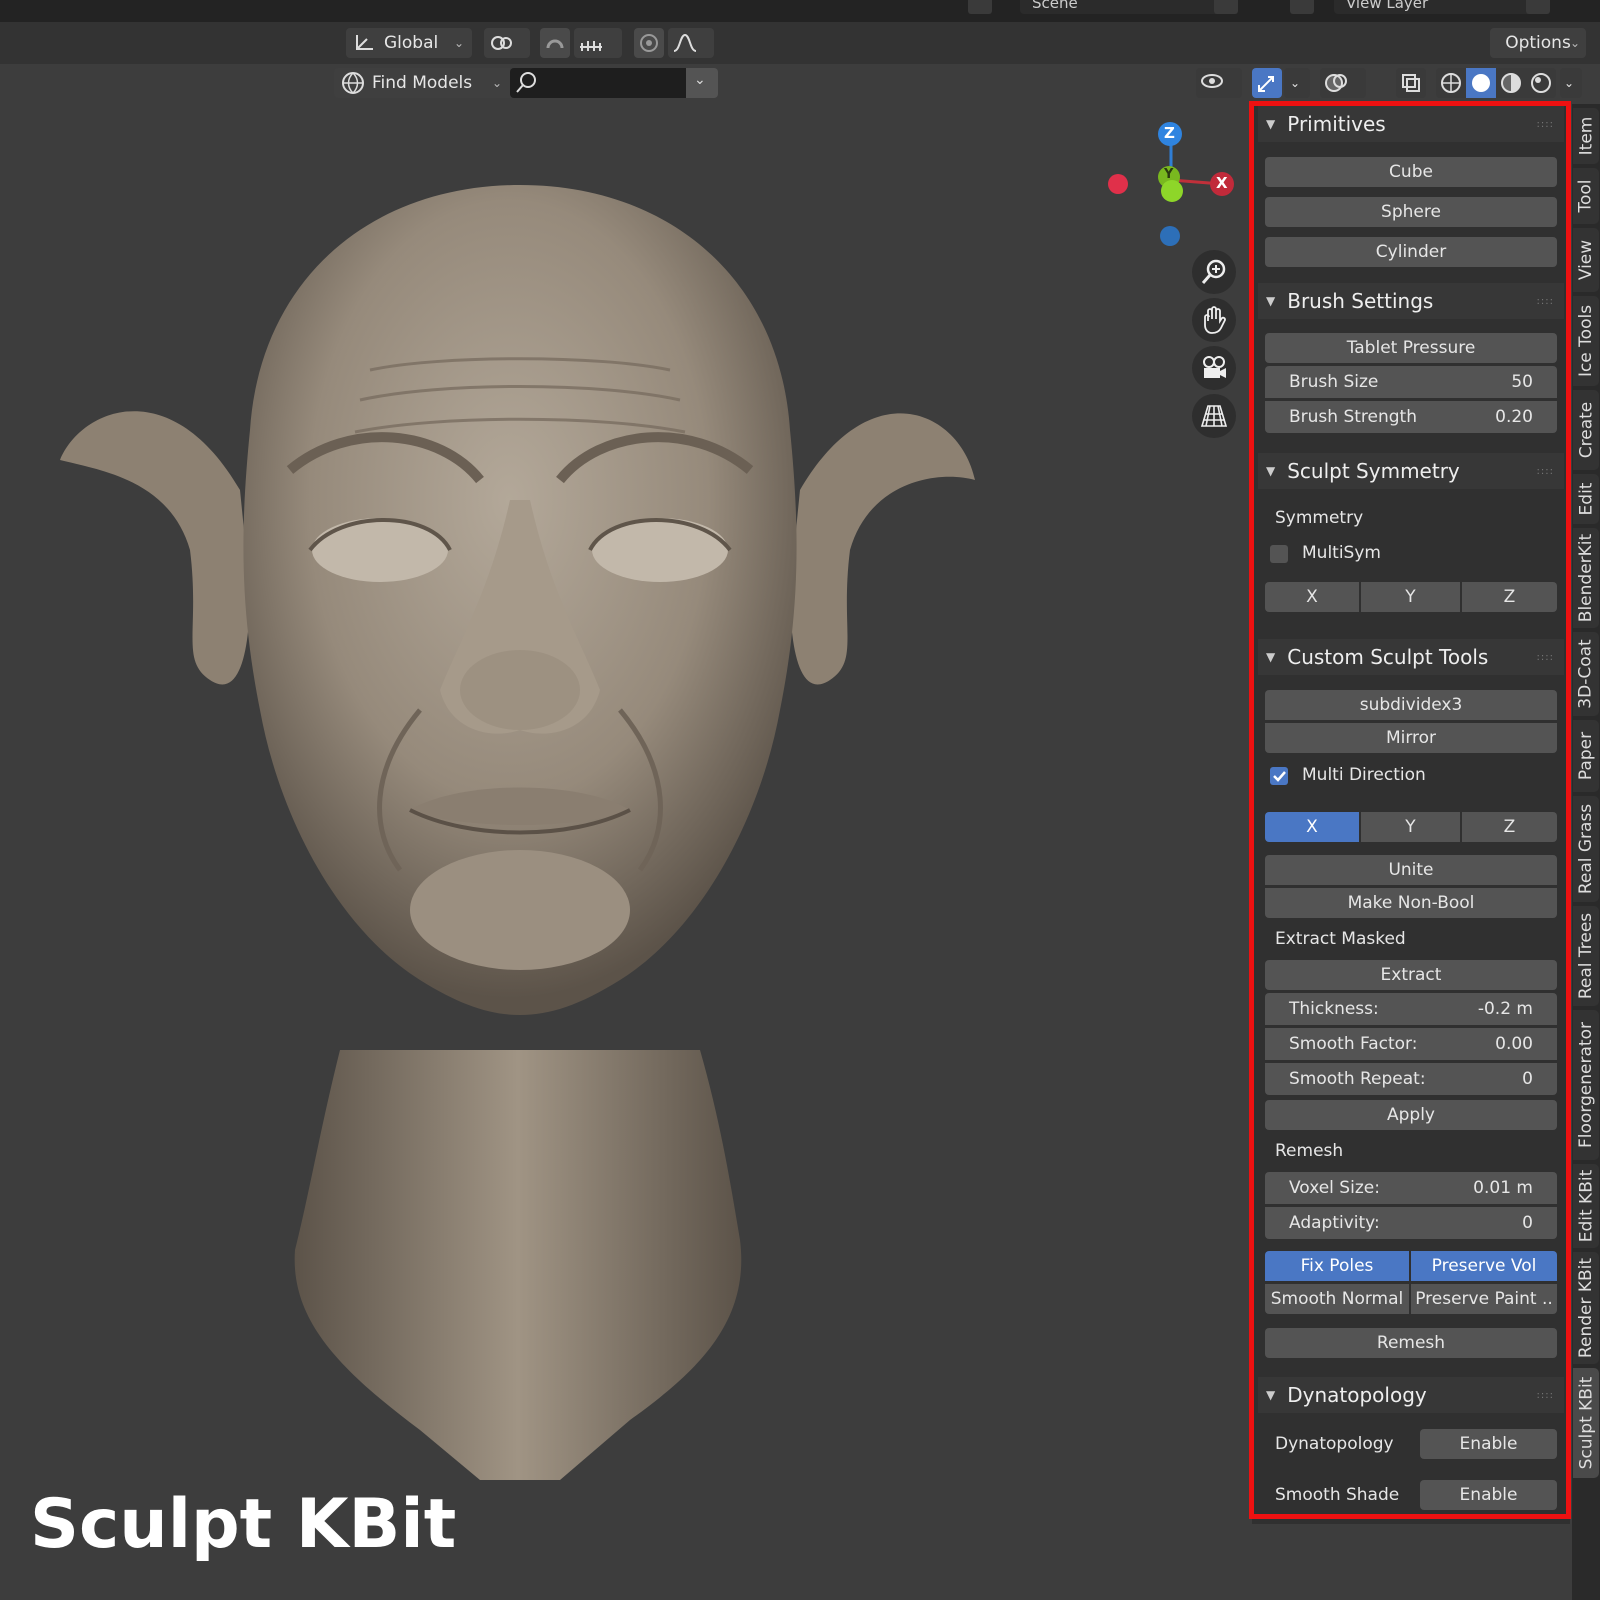  I want to click on smooth-repeat-label: Smooth Repeat:, so click(1357, 1079).